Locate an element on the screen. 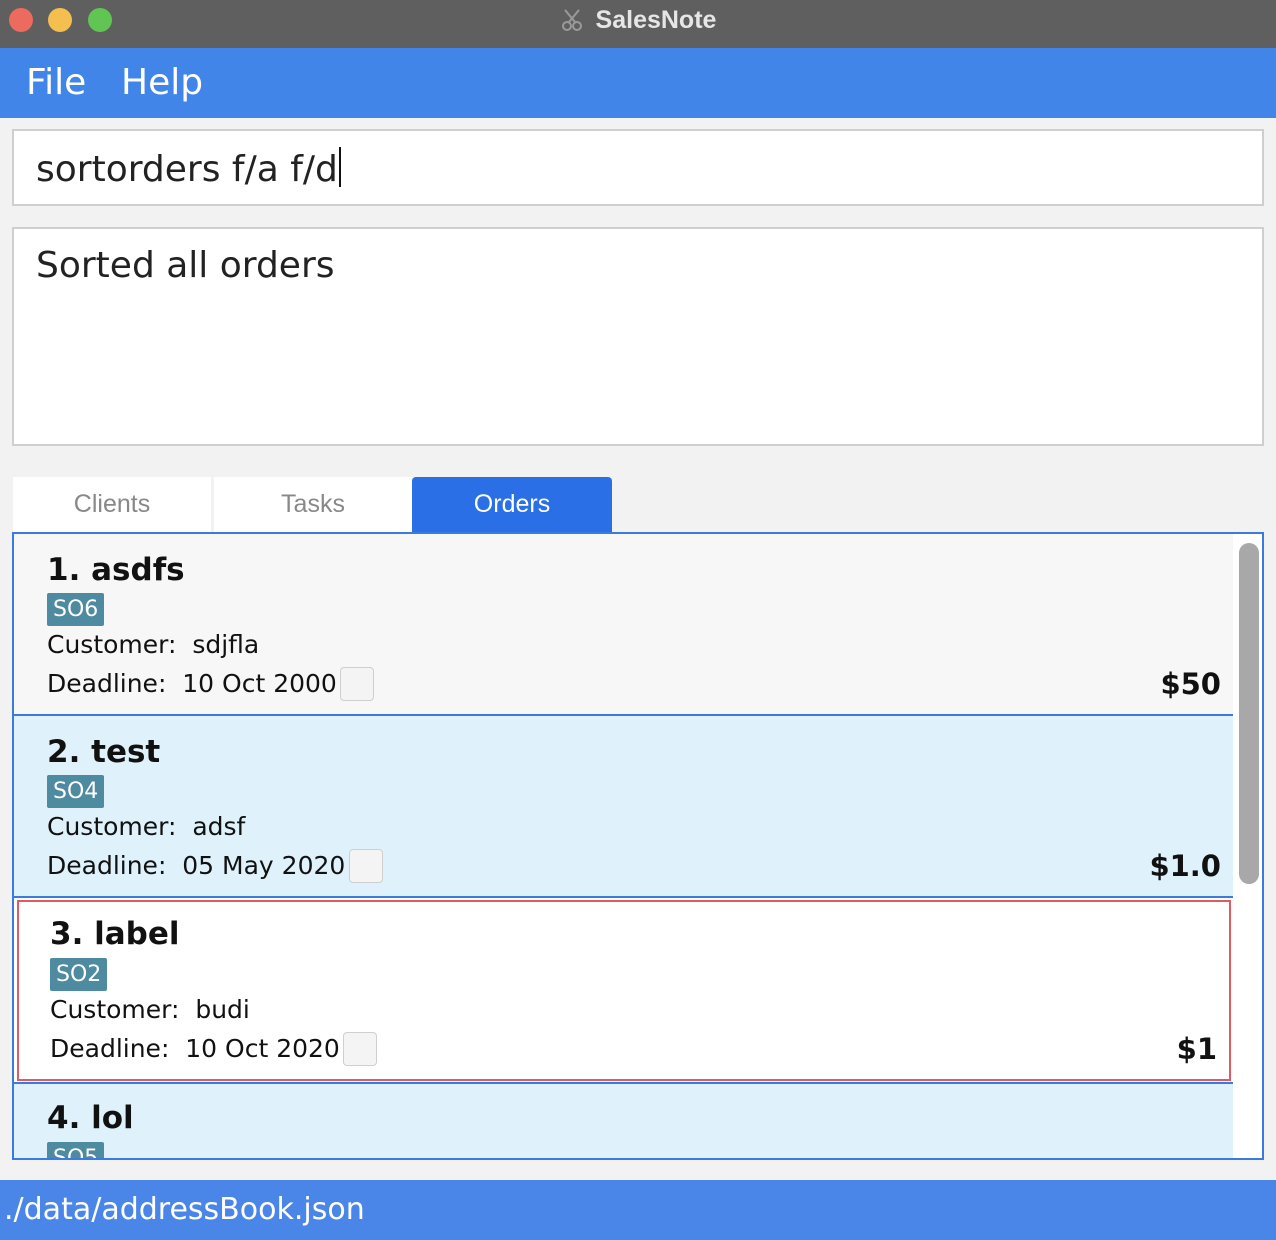 The image size is (1276, 1240). customer-value: sdjfla is located at coordinates (226, 644).